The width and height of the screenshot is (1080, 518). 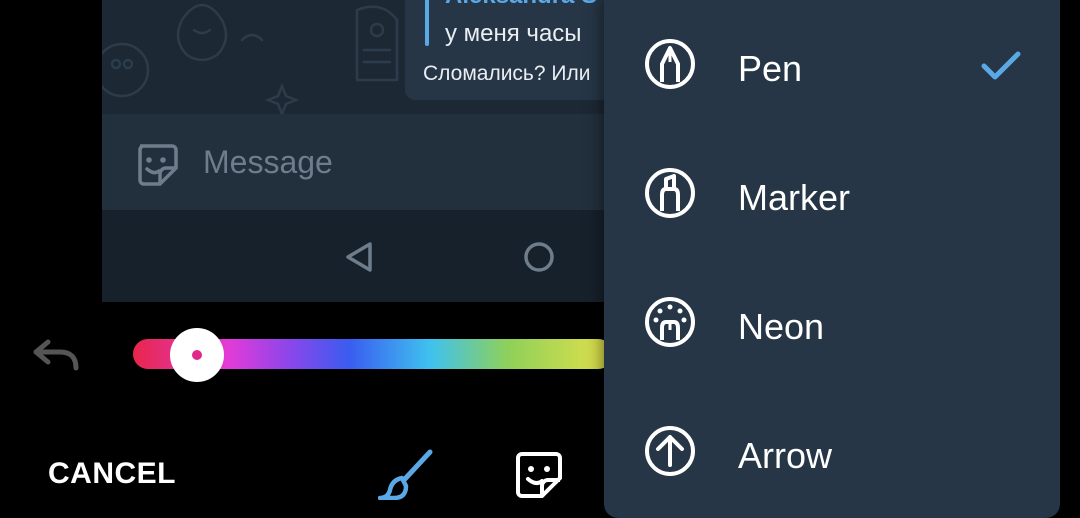 I want to click on menu-label-arrow: Arrow, so click(x=785, y=455).